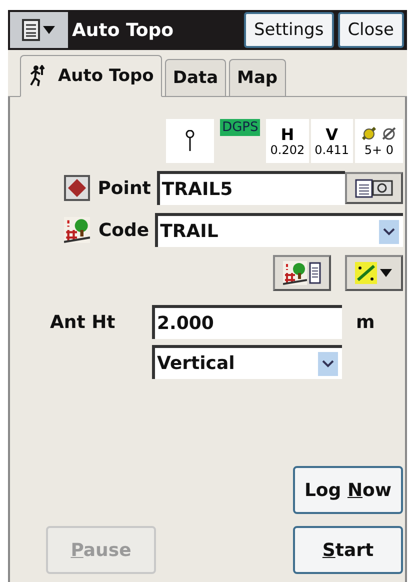  Describe the element at coordinates (240, 127) in the screenshot. I see `solution-badge: DGPS` at that location.